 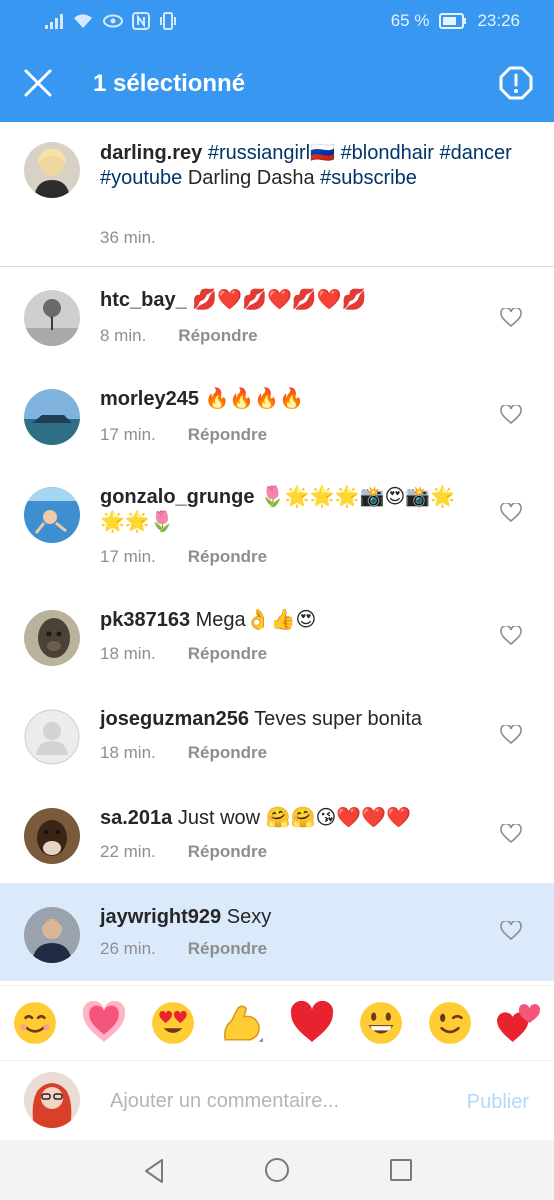 What do you see at coordinates (145, 620) in the screenshot?
I see `comment-username: pk387163` at bounding box center [145, 620].